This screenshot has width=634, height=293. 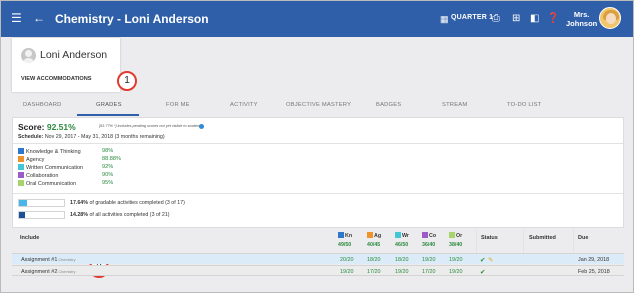 I want to click on category-value: 95%, so click(x=108, y=183).